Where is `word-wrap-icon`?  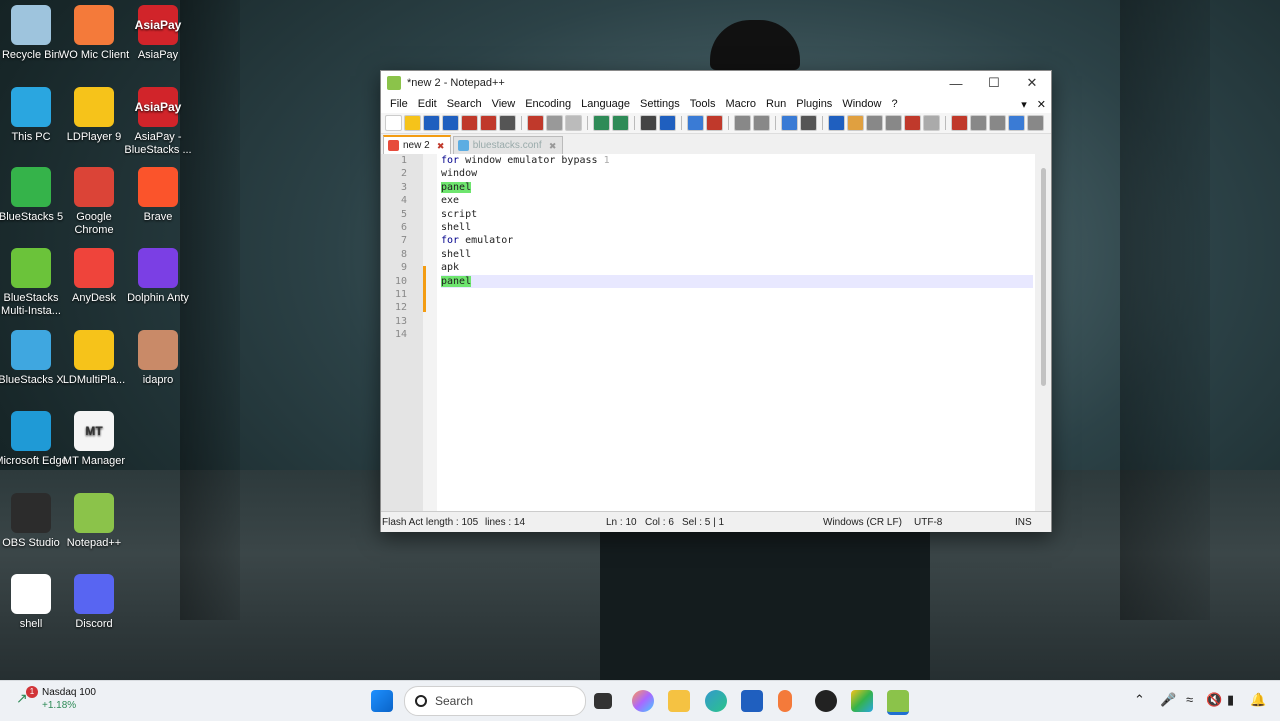 word-wrap-icon is located at coordinates (789, 123).